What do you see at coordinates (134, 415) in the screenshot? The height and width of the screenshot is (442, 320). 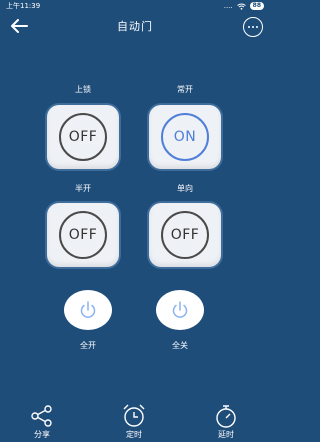 I see `alarm-clock-icon` at bounding box center [134, 415].